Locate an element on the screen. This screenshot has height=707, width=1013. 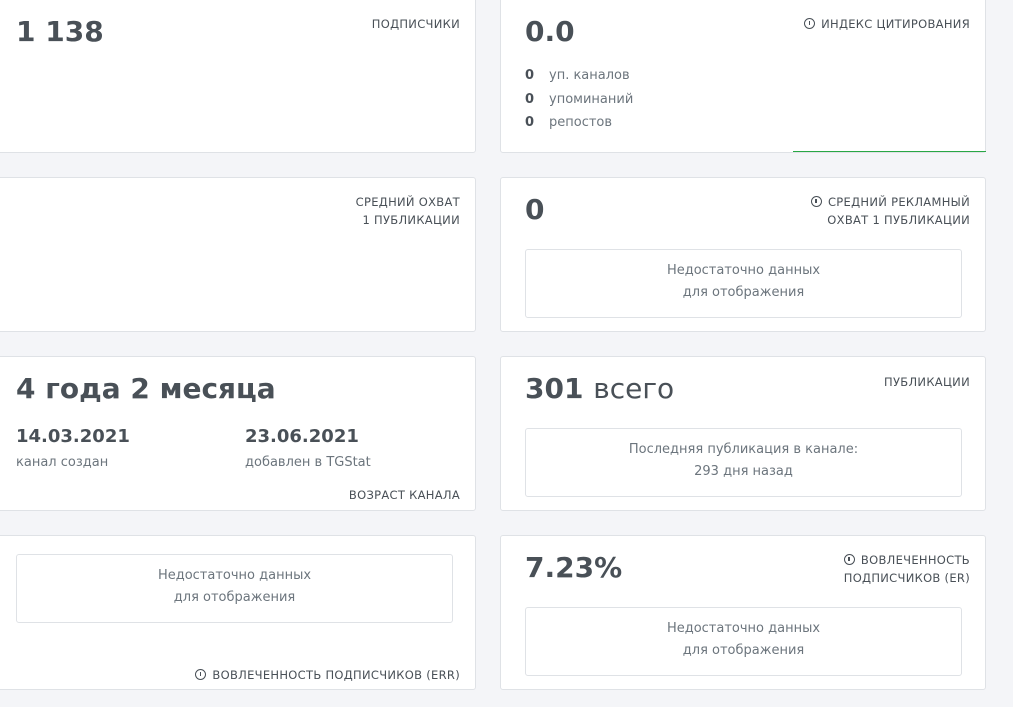
added-date: 23.06.2021 is located at coordinates (302, 436).